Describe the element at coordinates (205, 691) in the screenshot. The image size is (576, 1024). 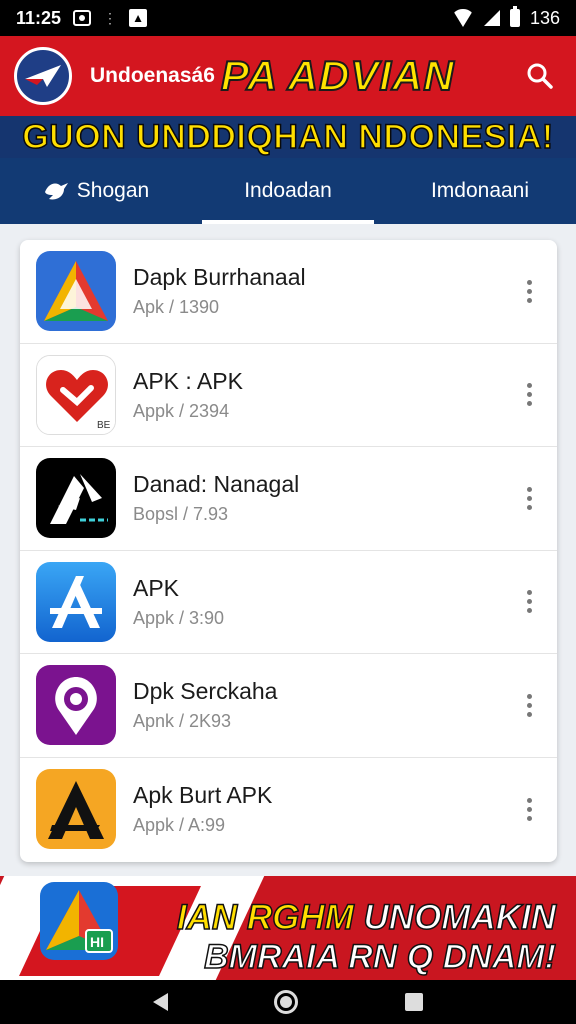
I see `app-title: Dpk Serckaha` at that location.